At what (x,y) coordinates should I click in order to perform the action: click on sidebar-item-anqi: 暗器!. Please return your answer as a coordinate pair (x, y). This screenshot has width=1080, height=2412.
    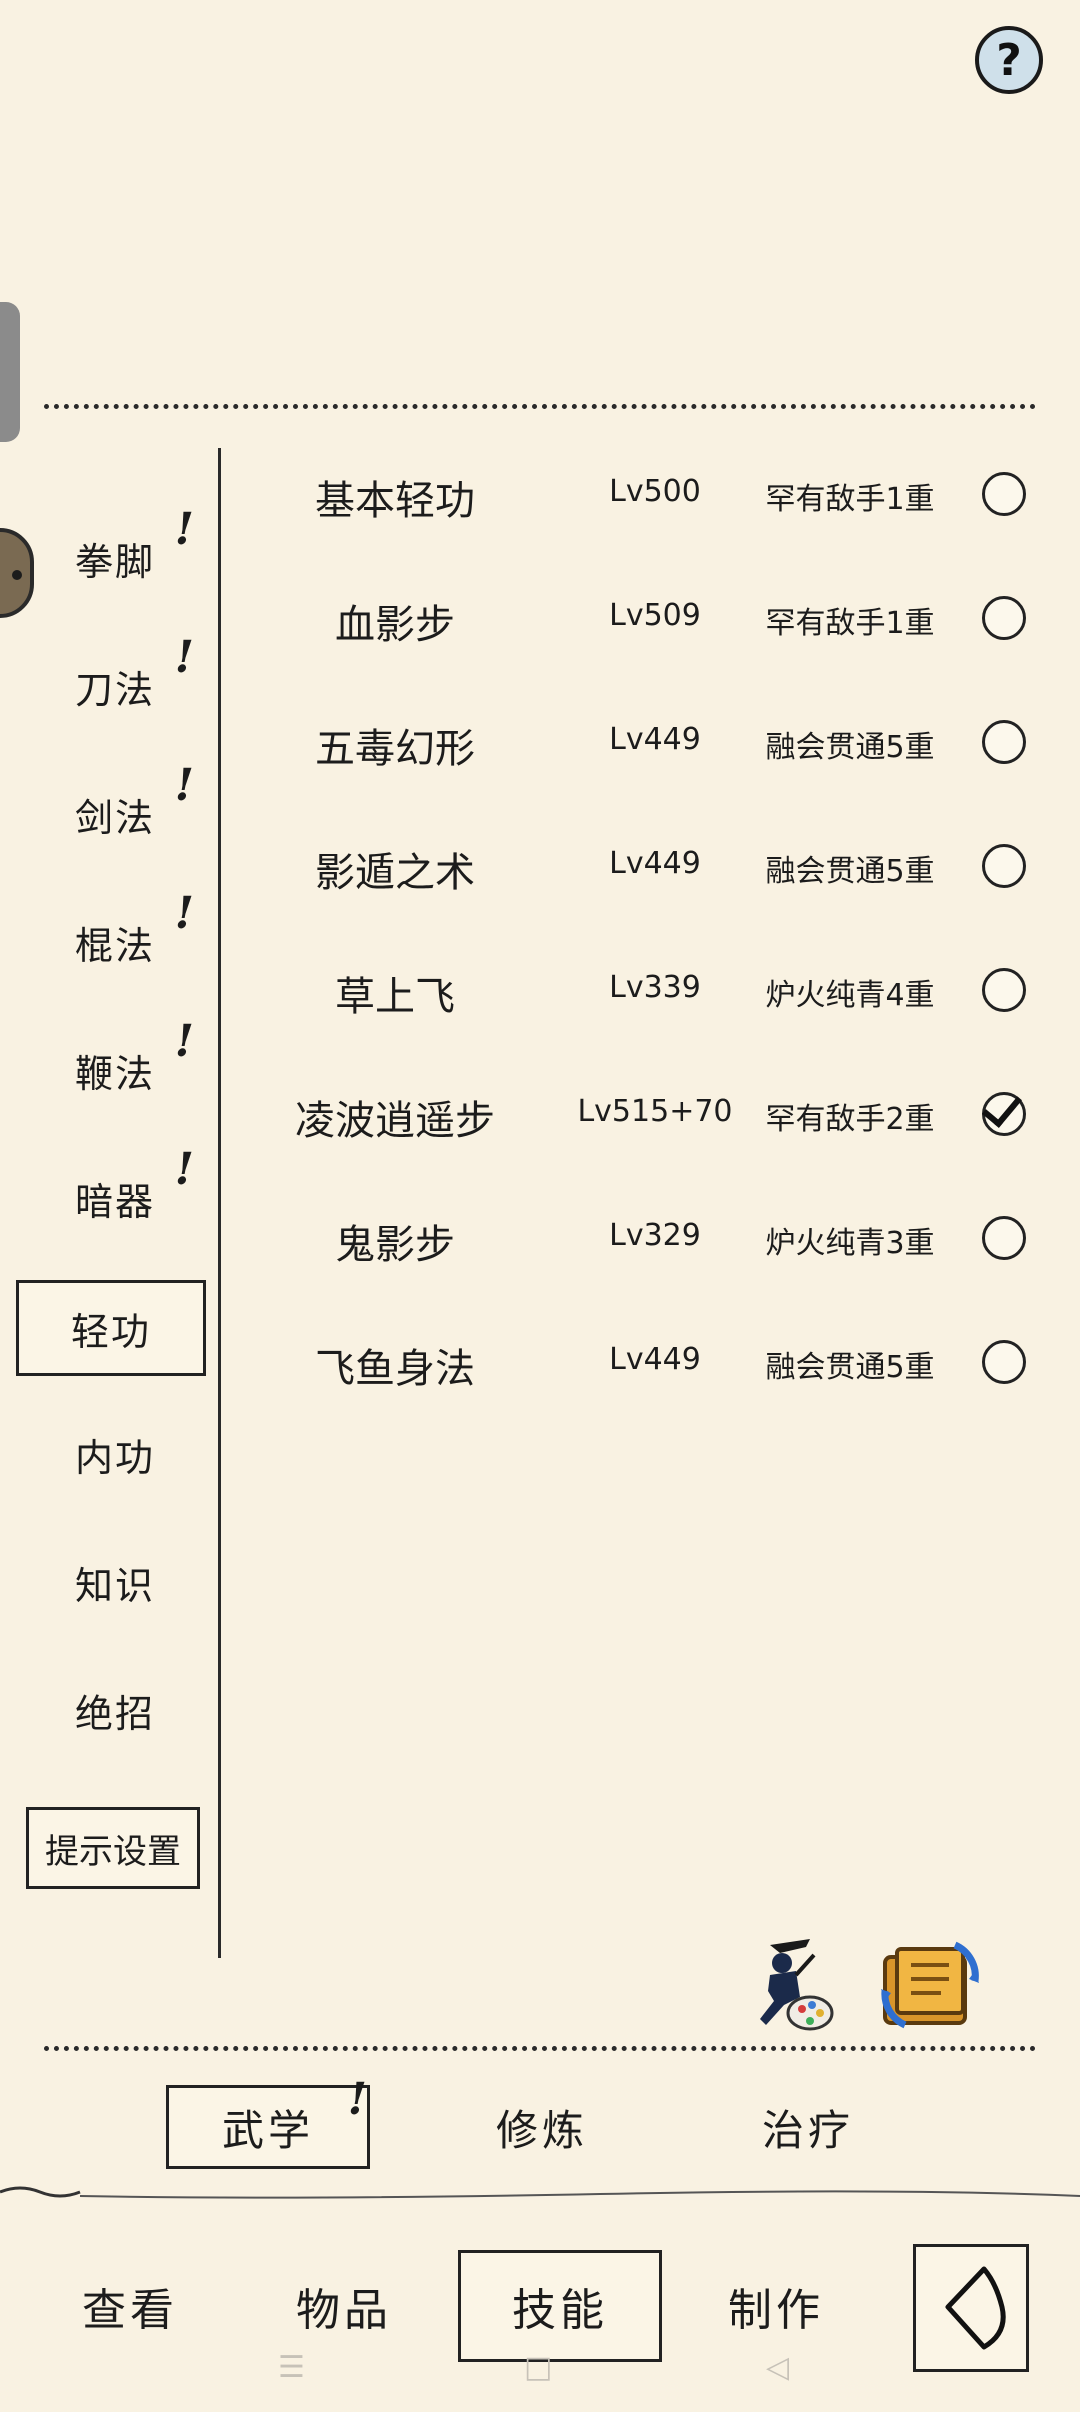
    Looking at the image, I should click on (117, 1189).